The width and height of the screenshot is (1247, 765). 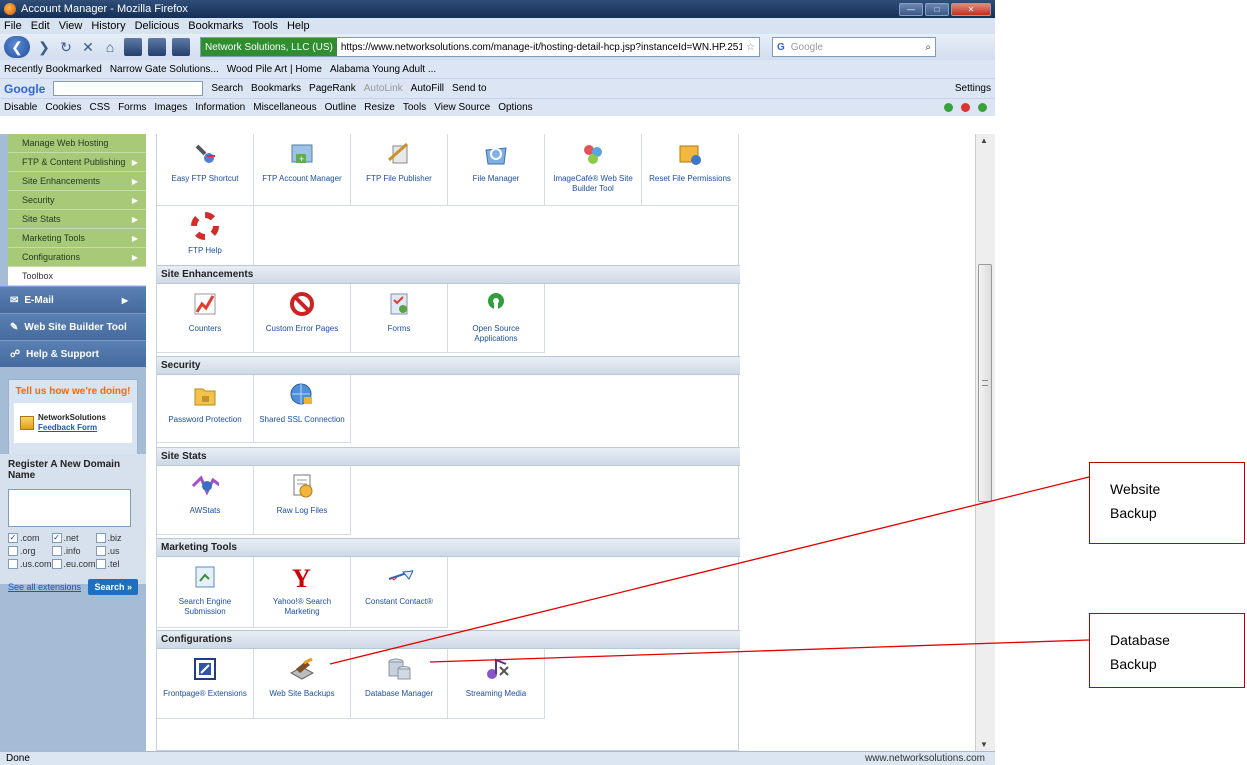 What do you see at coordinates (593, 170) in the screenshot?
I see `tool-imagecafe-builder: ImageCafé® Web Site Builder Tool` at bounding box center [593, 170].